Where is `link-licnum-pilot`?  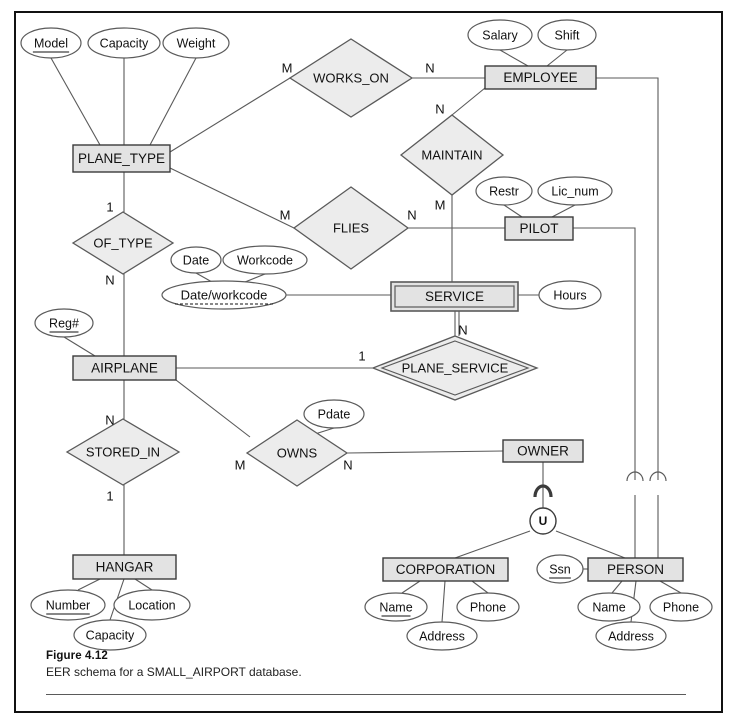
link-licnum-pilot is located at coordinates (563, 211).